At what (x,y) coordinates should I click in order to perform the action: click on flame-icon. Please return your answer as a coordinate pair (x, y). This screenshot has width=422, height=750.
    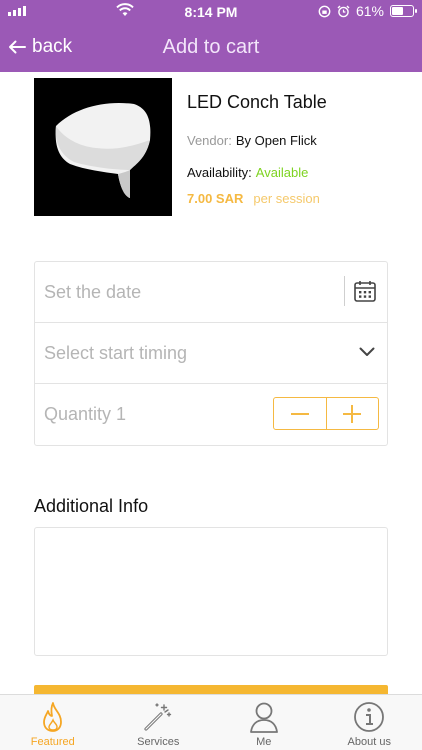
    Looking at the image, I should click on (52, 717).